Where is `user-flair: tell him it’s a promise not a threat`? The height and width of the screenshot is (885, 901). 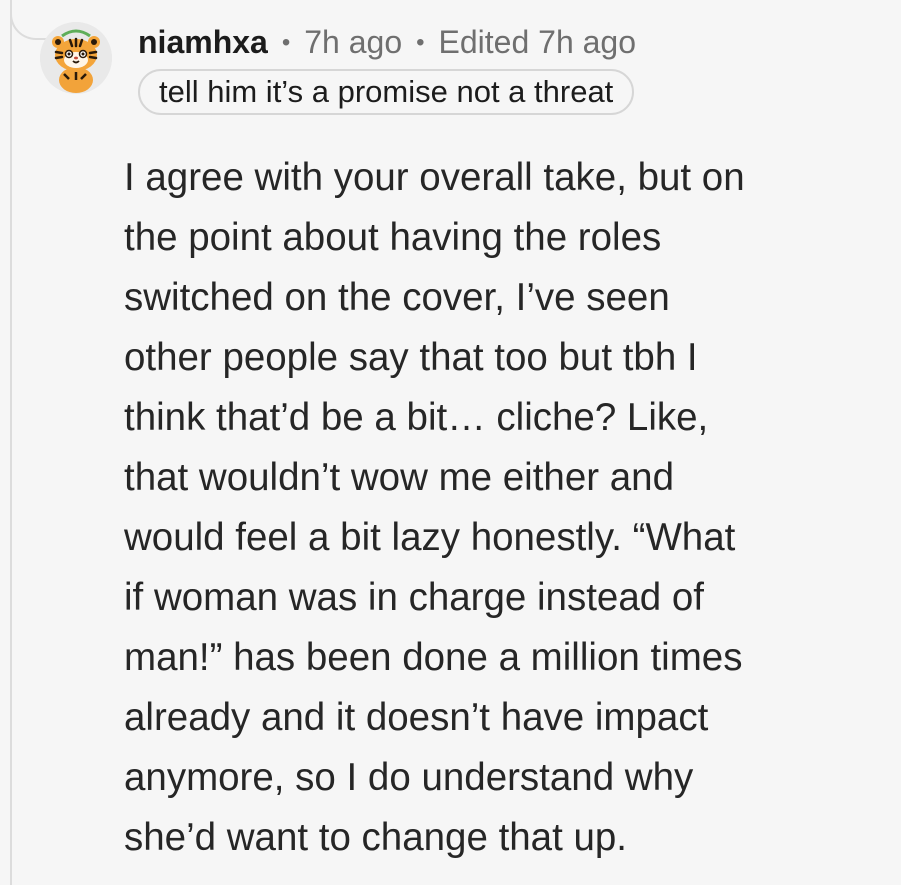 user-flair: tell him it’s a promise not a threat is located at coordinates (386, 92).